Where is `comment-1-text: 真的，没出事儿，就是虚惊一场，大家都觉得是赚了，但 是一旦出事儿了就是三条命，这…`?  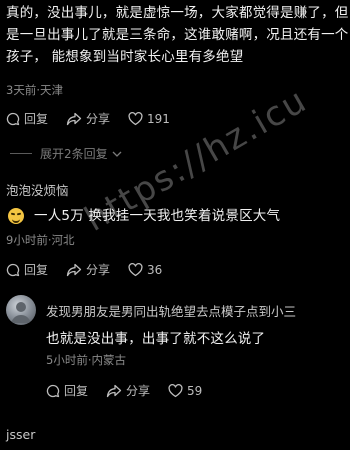
comment-1-text: 真的，没出事儿，就是虚惊一场，大家都觉得是赚了，但 是一旦出事儿了就是三条命，这… is located at coordinates (178, 35).